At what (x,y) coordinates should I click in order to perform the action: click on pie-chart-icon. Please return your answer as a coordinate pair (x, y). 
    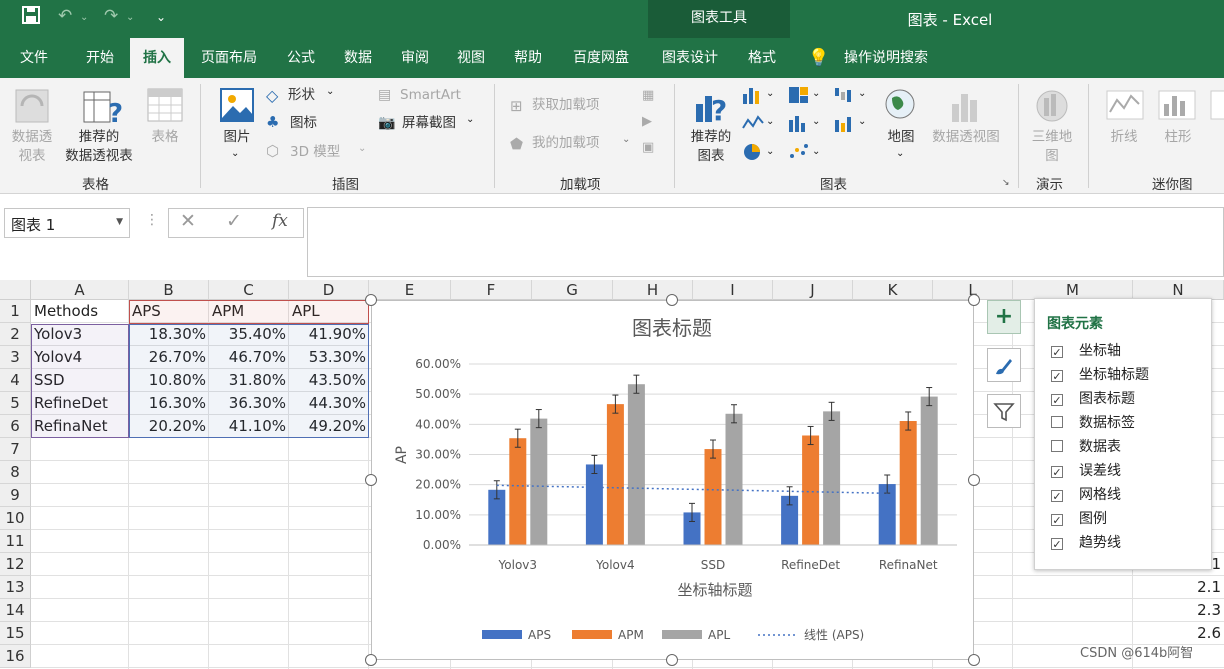
    Looking at the image, I should click on (753, 154).